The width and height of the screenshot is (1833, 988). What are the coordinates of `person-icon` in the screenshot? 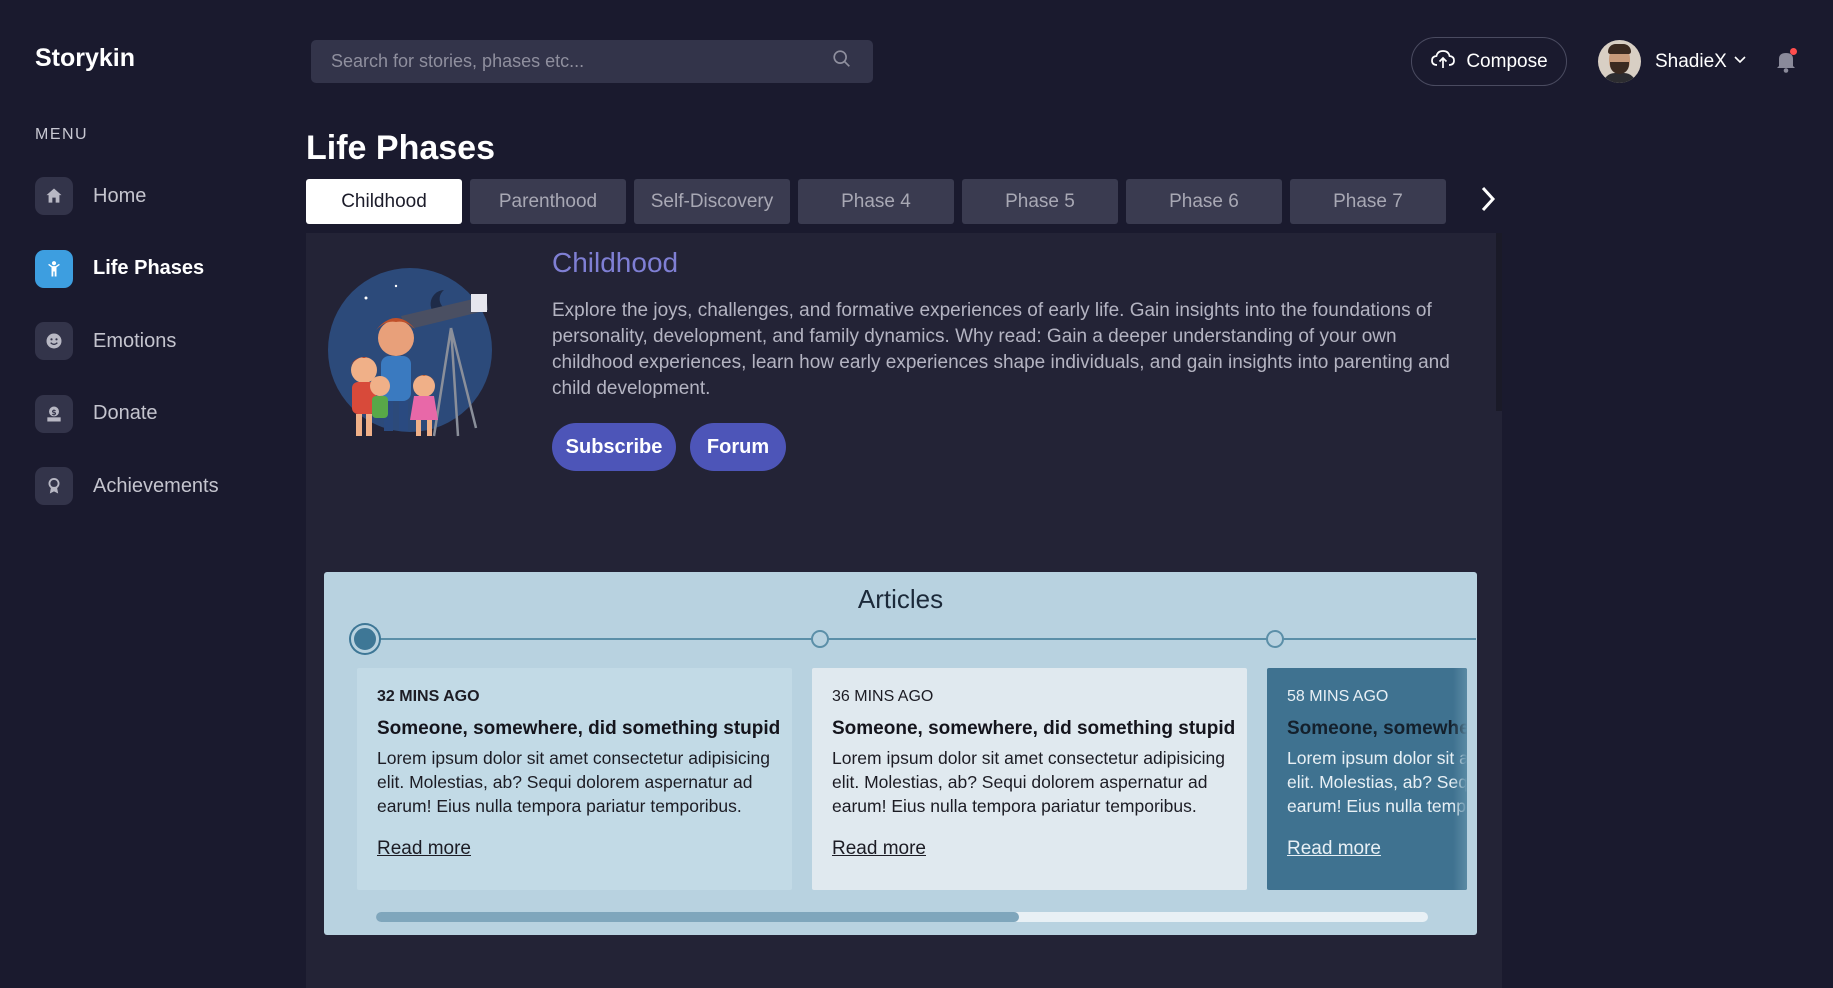 It's located at (54, 268).